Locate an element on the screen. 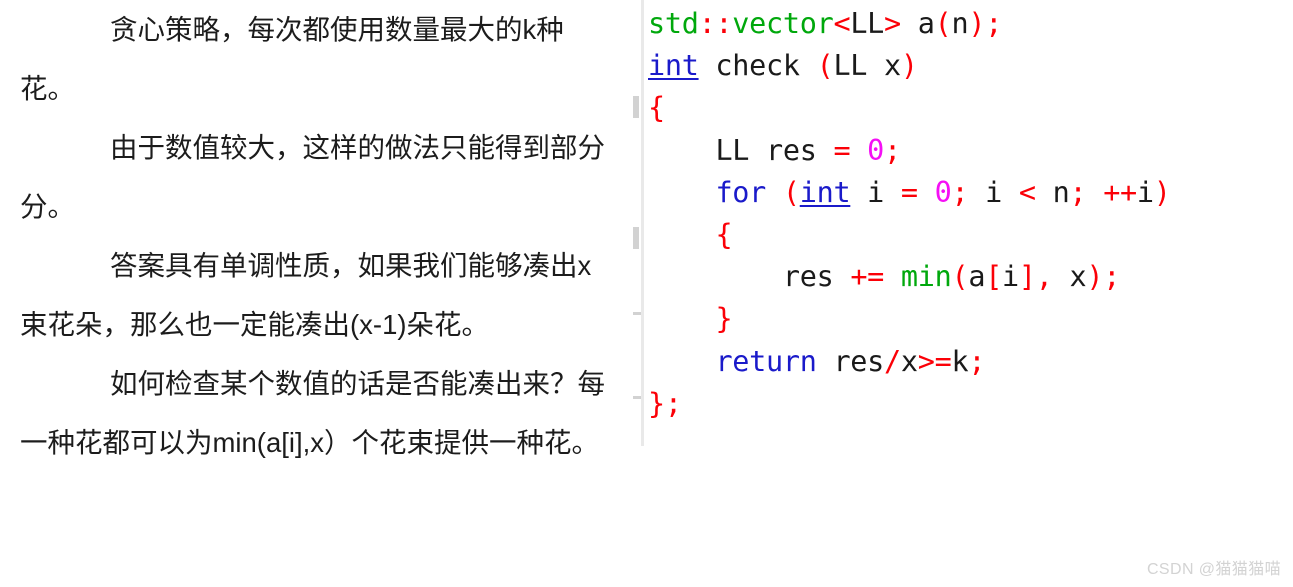 Image resolution: width=1293 pixels, height=587 pixels. code-token-fn: vector is located at coordinates (783, 23).